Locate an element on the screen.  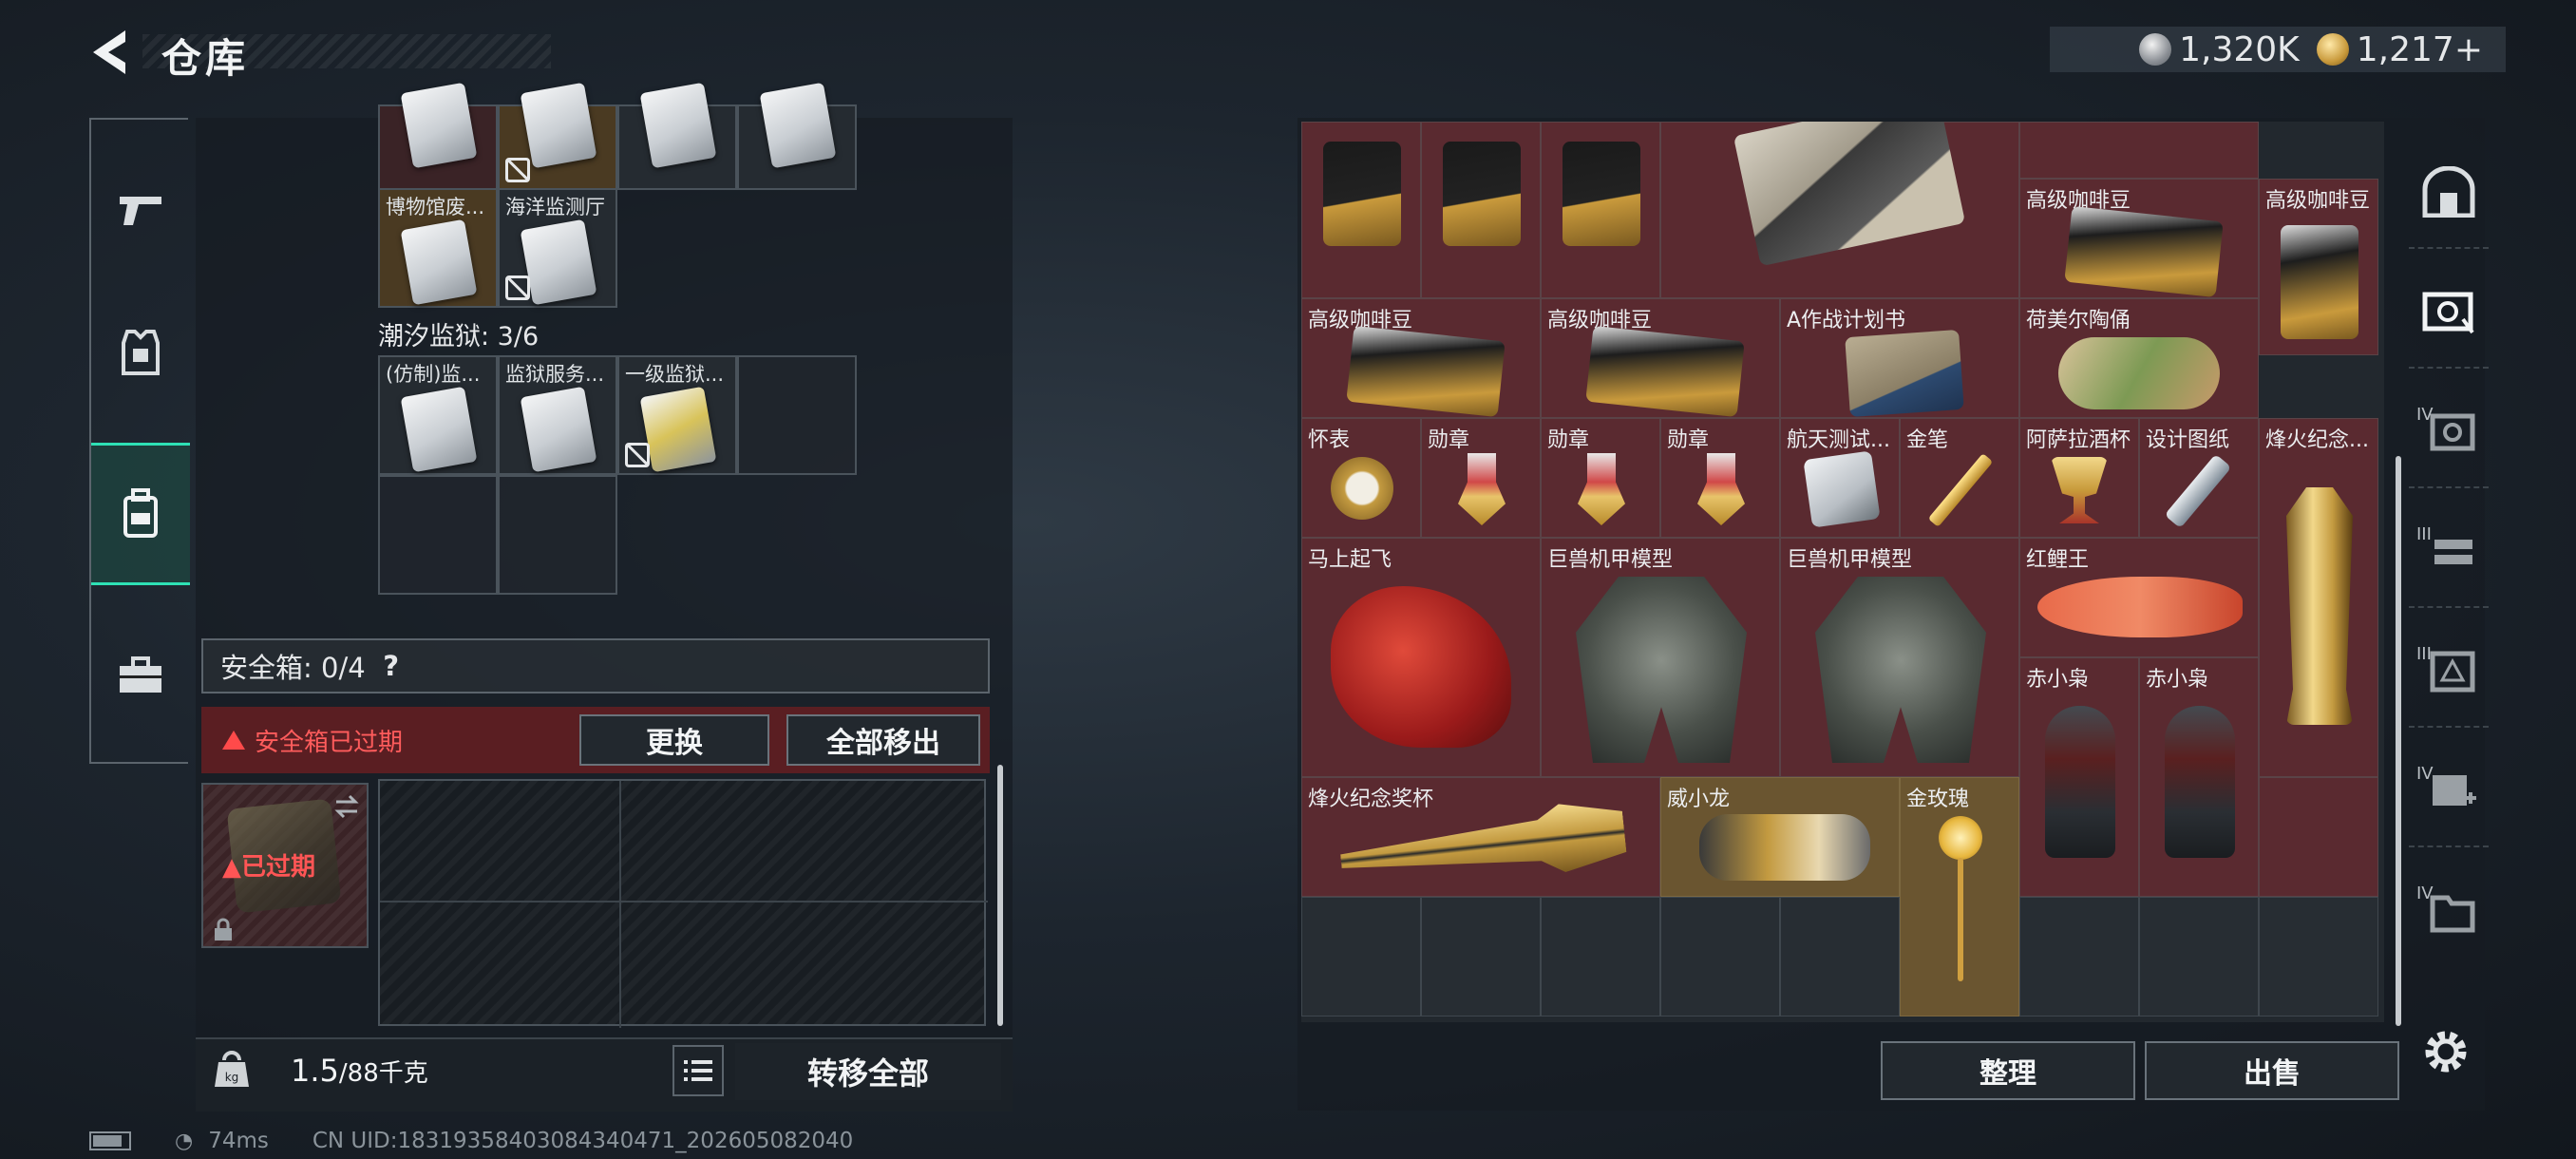
back-arrow-icon is located at coordinates (109, 52).